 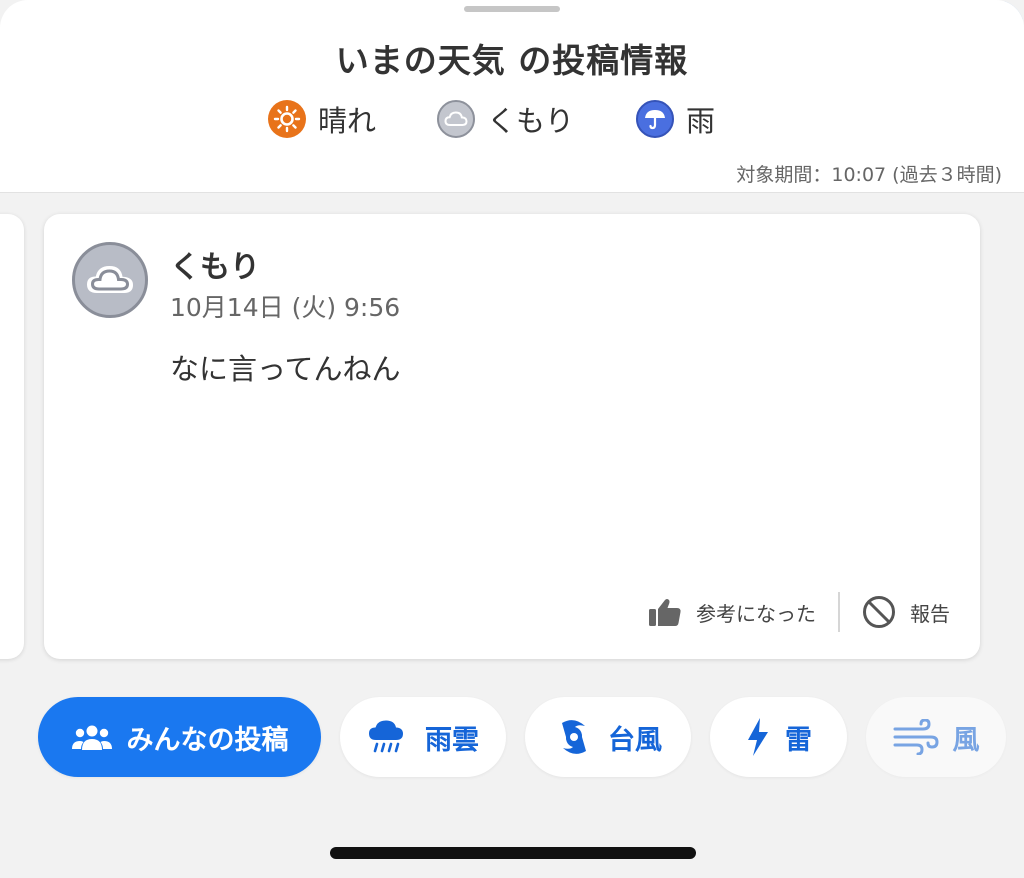 What do you see at coordinates (574, 737) in the screenshot?
I see `typhoon-icon` at bounding box center [574, 737].